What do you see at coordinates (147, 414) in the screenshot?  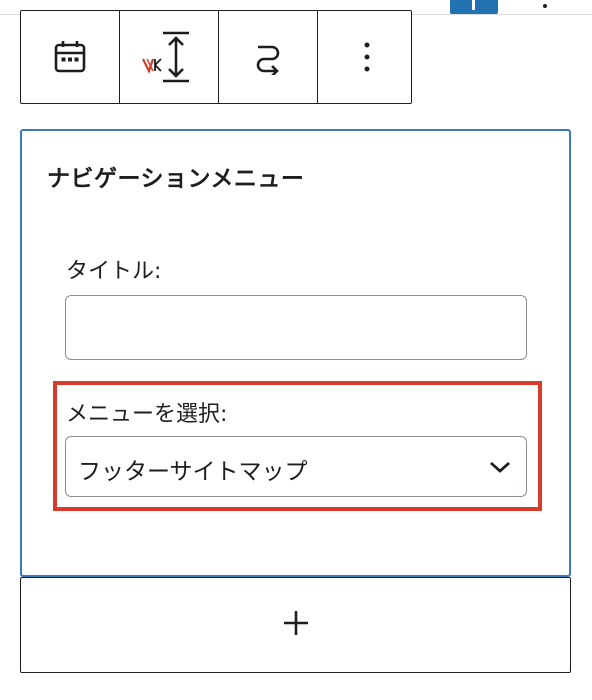 I see `menu-select-label: メニューを選択:` at bounding box center [147, 414].